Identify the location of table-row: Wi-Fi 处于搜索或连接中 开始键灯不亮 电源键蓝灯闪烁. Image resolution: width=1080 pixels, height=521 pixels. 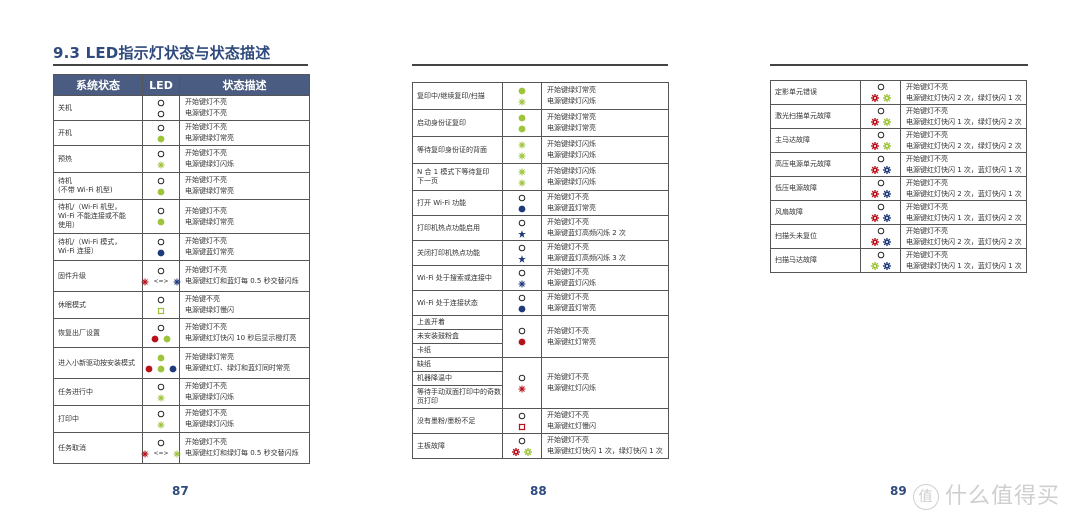
(540, 278).